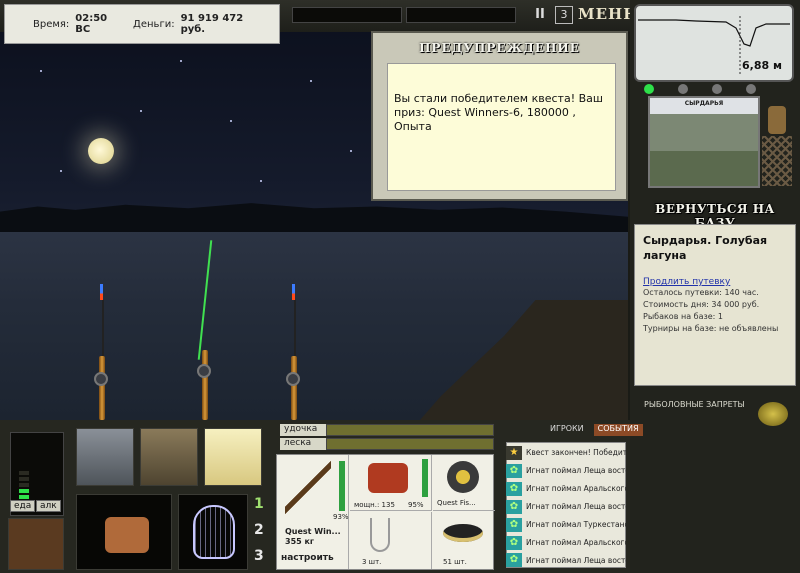  What do you see at coordinates (714, 43) in the screenshot?
I see `depth-profile: 6,88 м` at bounding box center [714, 43].